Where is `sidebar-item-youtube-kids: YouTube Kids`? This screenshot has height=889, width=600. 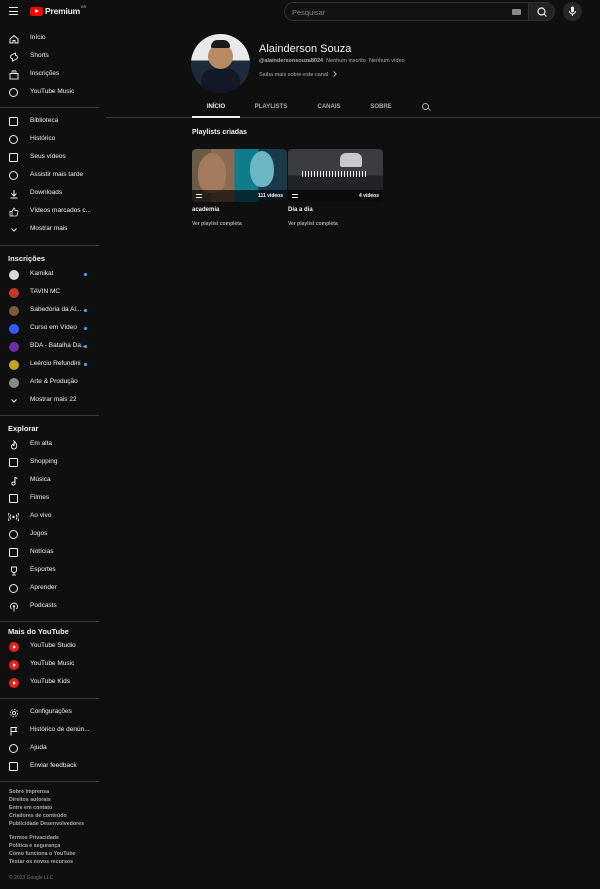 sidebar-item-youtube-kids: YouTube Kids is located at coordinates (49, 682).